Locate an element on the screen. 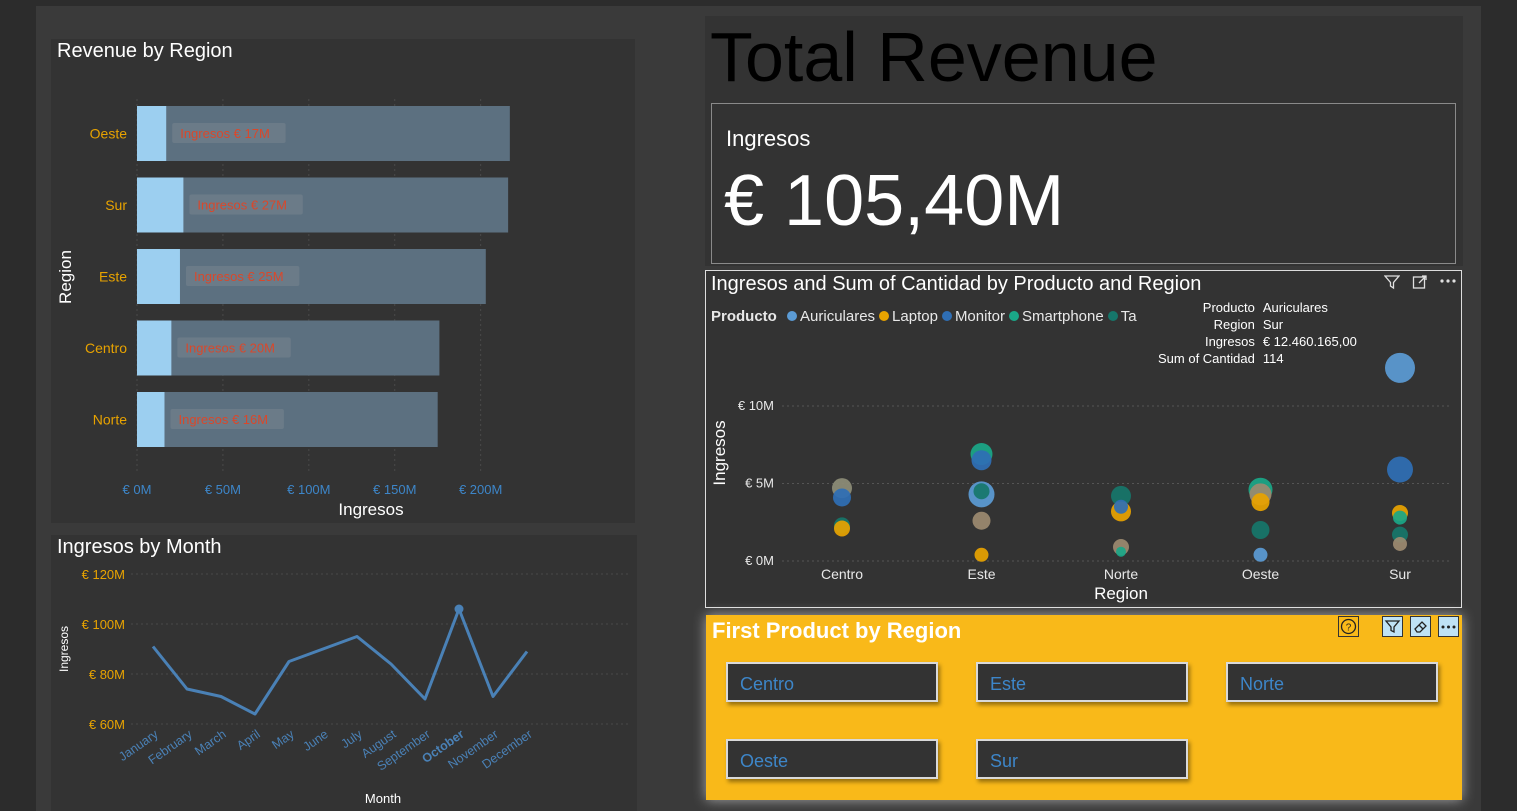 The image size is (1517, 811). x-axis-title: Region is located at coordinates (1121, 593).